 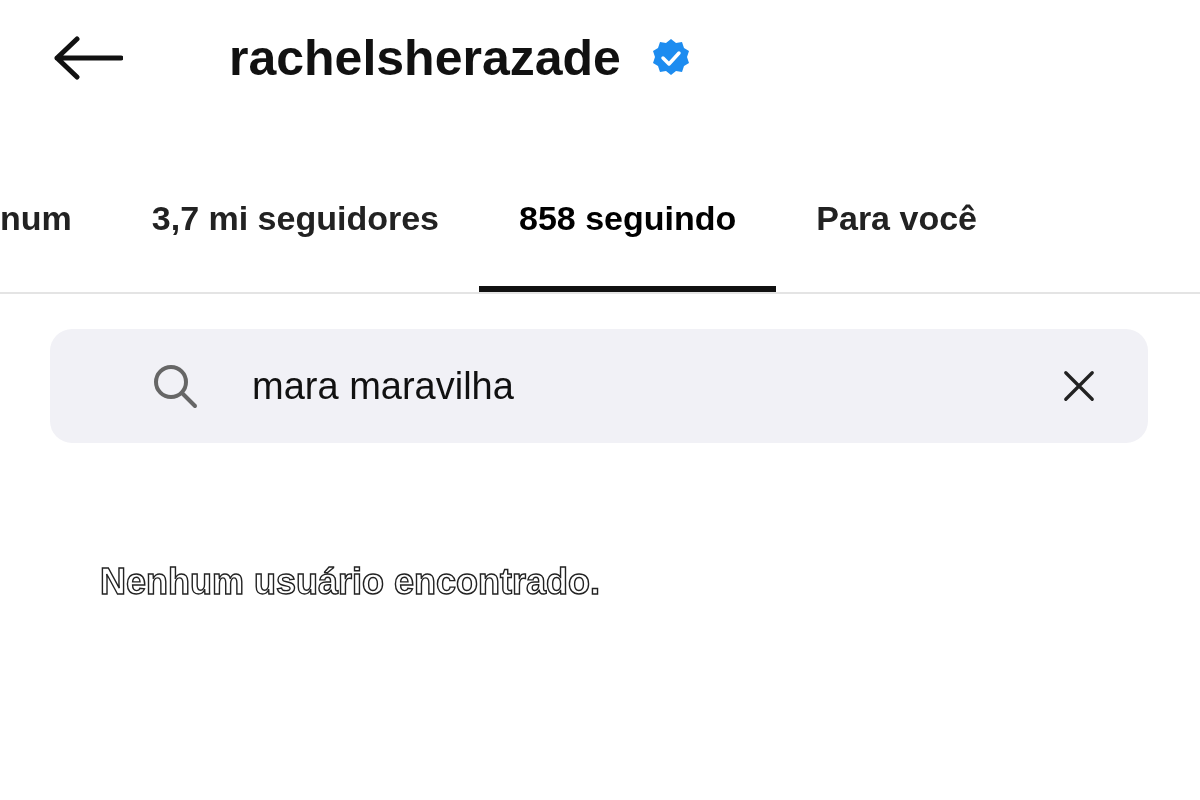 I want to click on tab: 3,7 mi seguidores, so click(x=295, y=245).